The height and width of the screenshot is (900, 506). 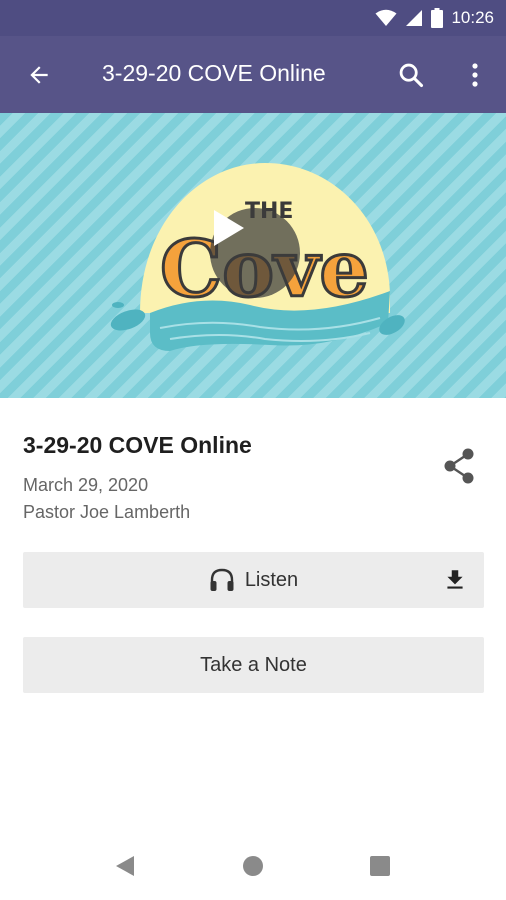 I want to click on search-icon, so click(x=411, y=75).